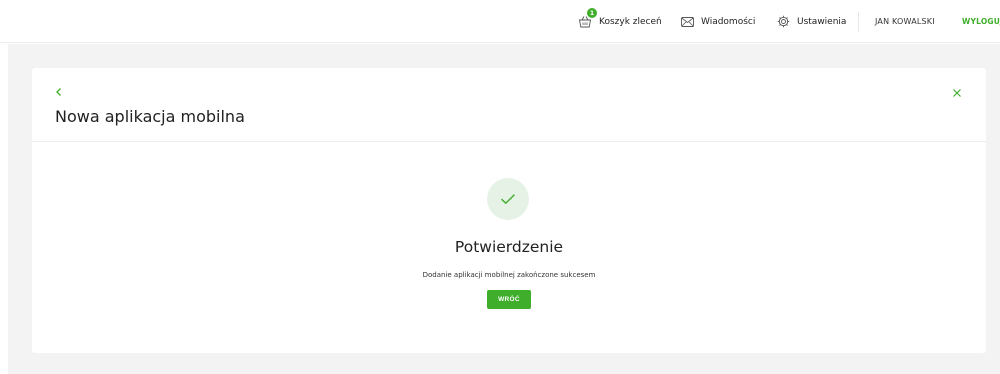  I want to click on success-badge, so click(508, 199).